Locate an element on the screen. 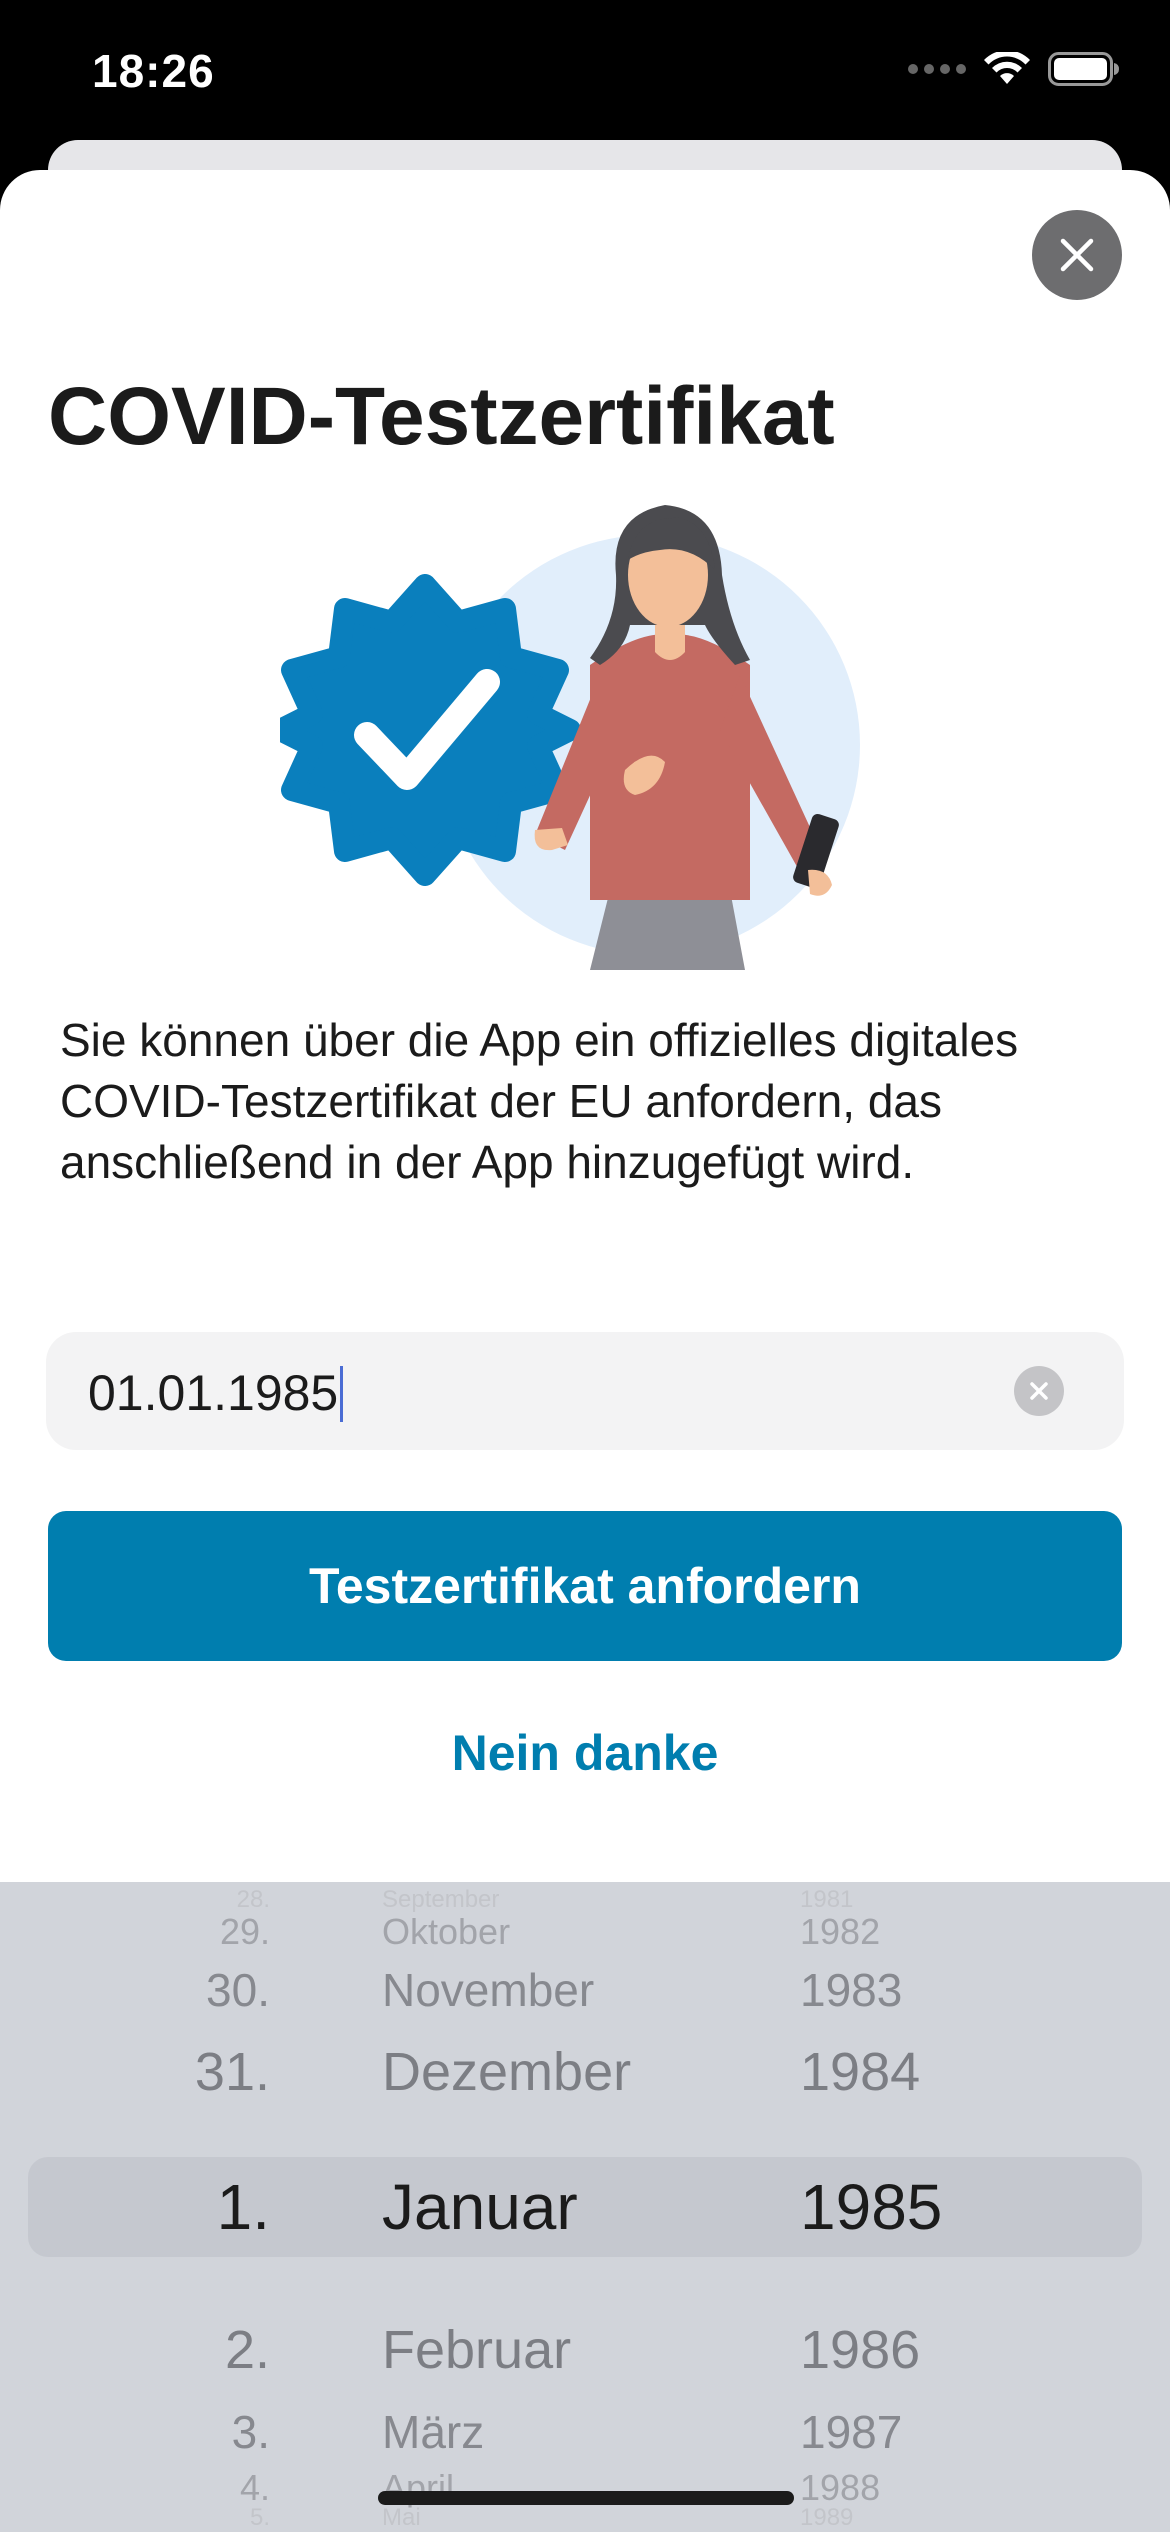 The height and width of the screenshot is (2532, 1170). picker-year: 1985 is located at coordinates (871, 2207).